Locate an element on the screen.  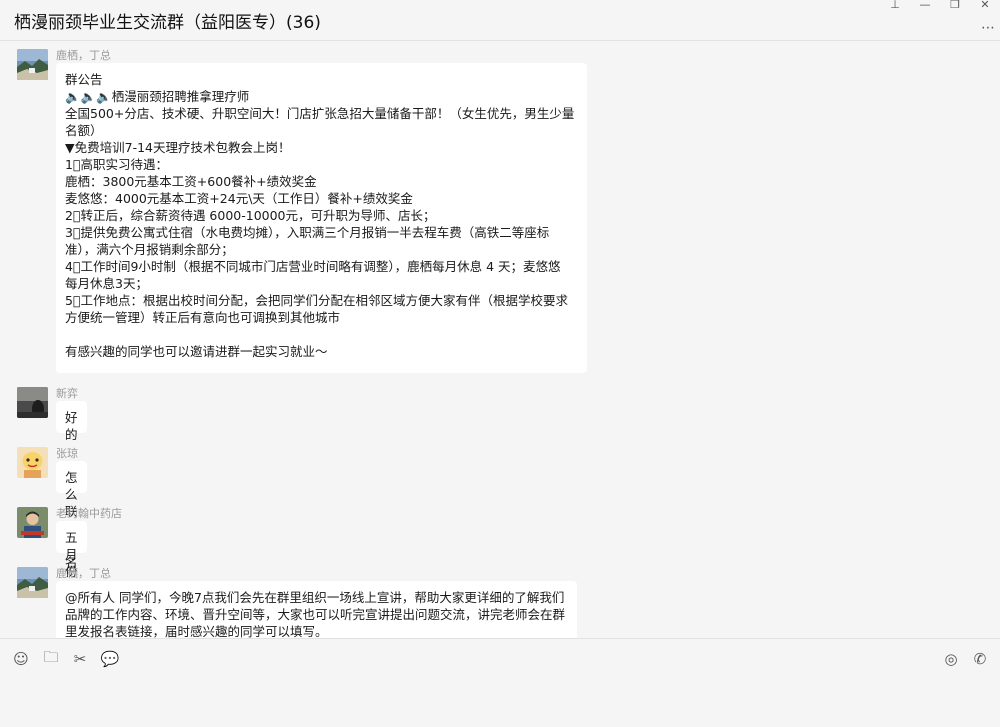
scissors-icon: ✂ is located at coordinates (80, 659).